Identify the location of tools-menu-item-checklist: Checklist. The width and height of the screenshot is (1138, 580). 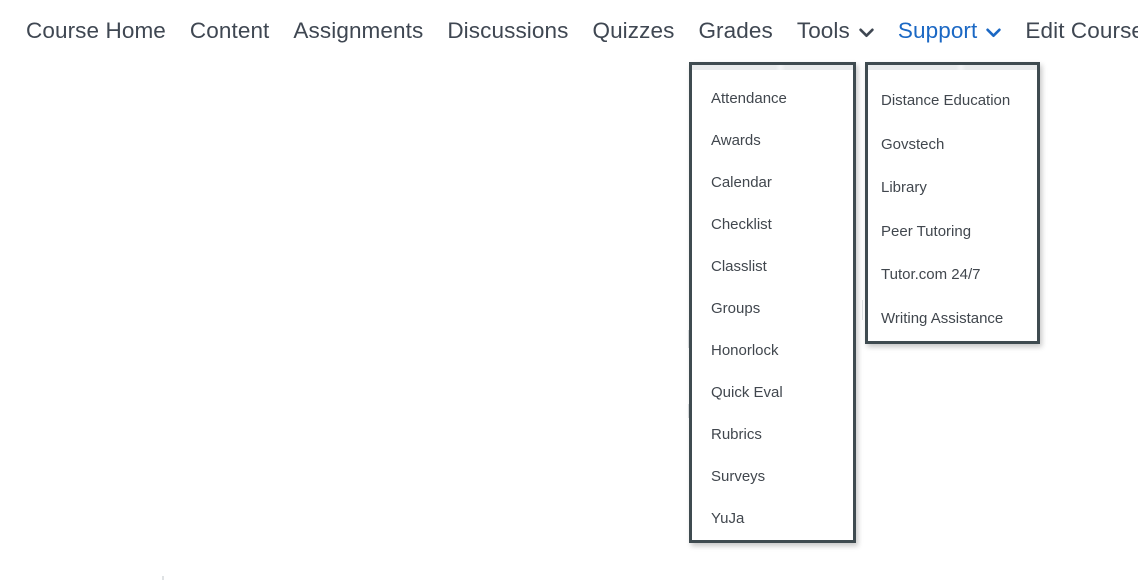
(741, 224).